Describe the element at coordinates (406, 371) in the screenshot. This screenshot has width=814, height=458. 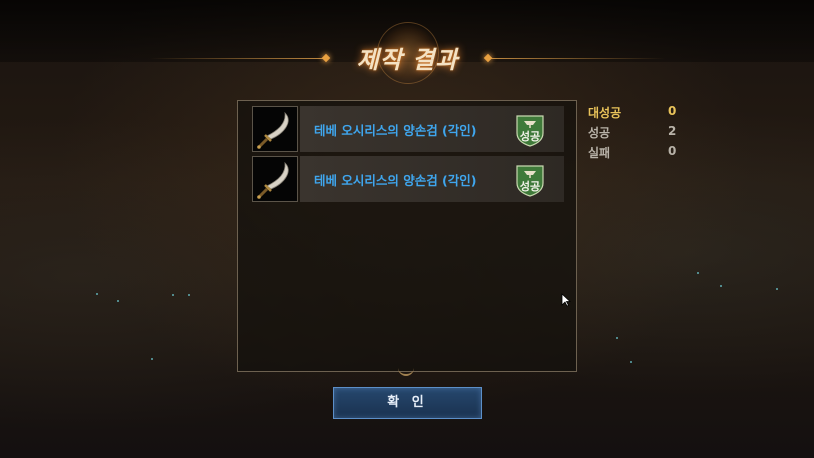
I see `panel-notch-ornament` at that location.